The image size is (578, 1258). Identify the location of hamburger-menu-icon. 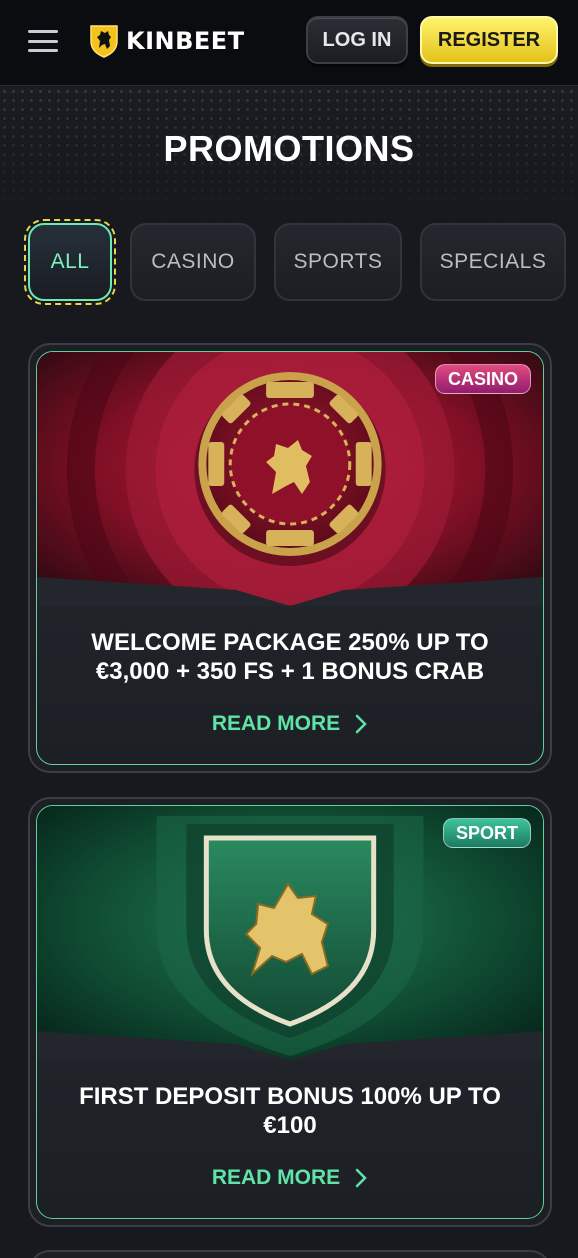
(43, 41).